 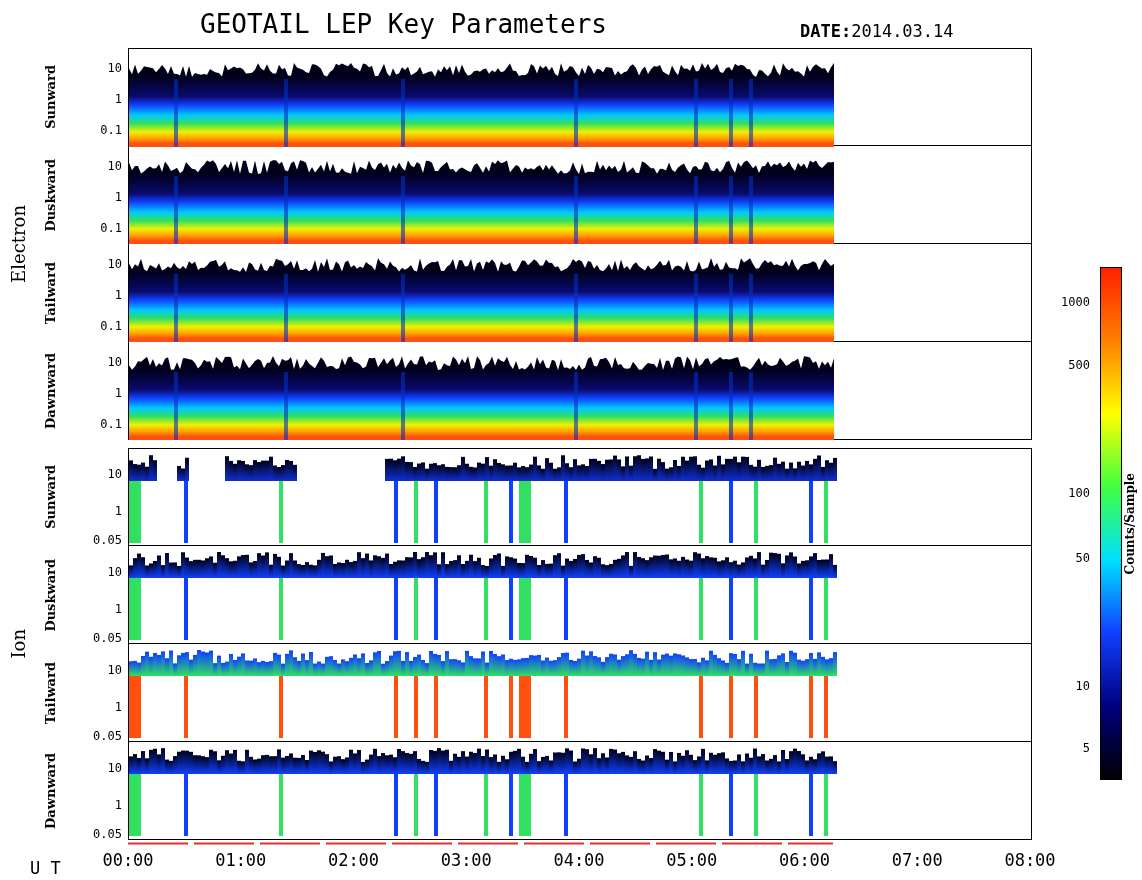 What do you see at coordinates (353, 860) in the screenshot?
I see `x-tick-label: 02:00` at bounding box center [353, 860].